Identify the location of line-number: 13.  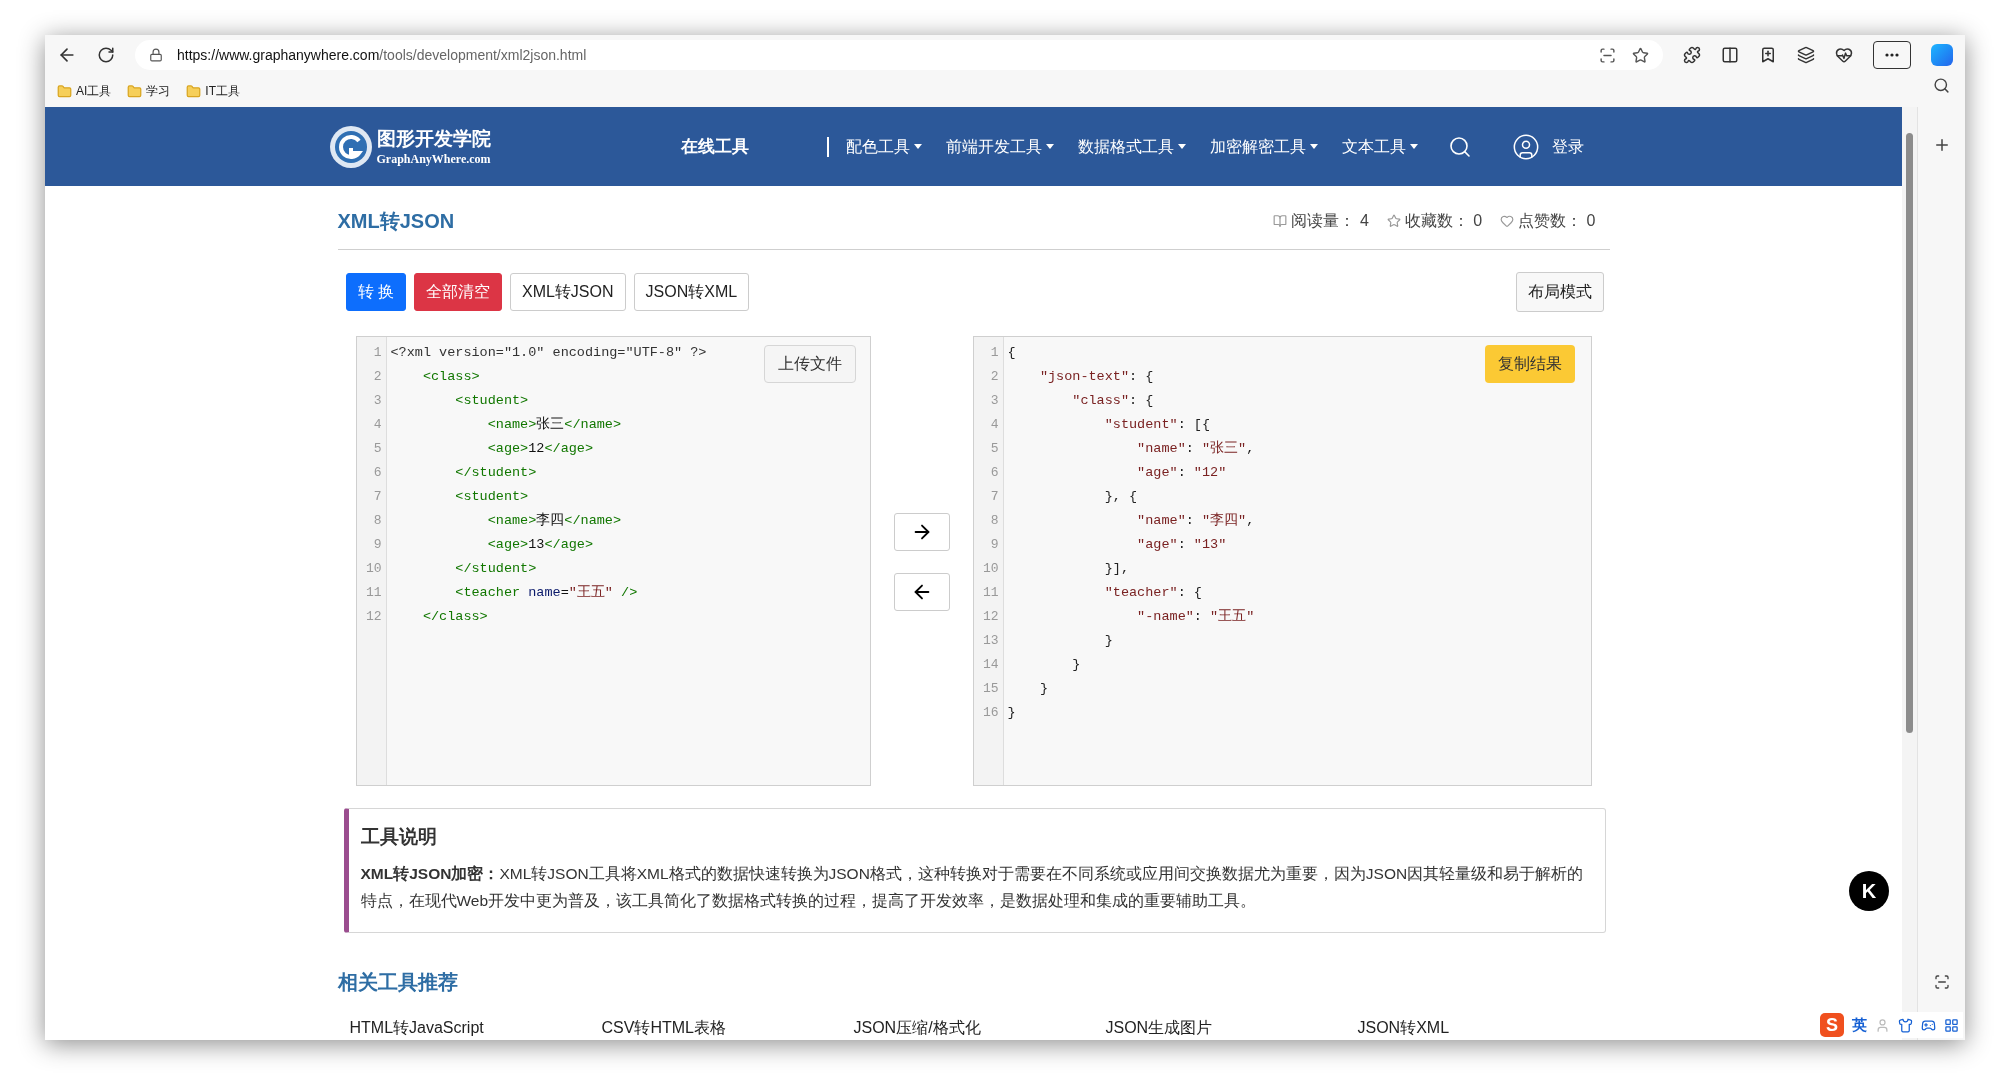
(990, 641).